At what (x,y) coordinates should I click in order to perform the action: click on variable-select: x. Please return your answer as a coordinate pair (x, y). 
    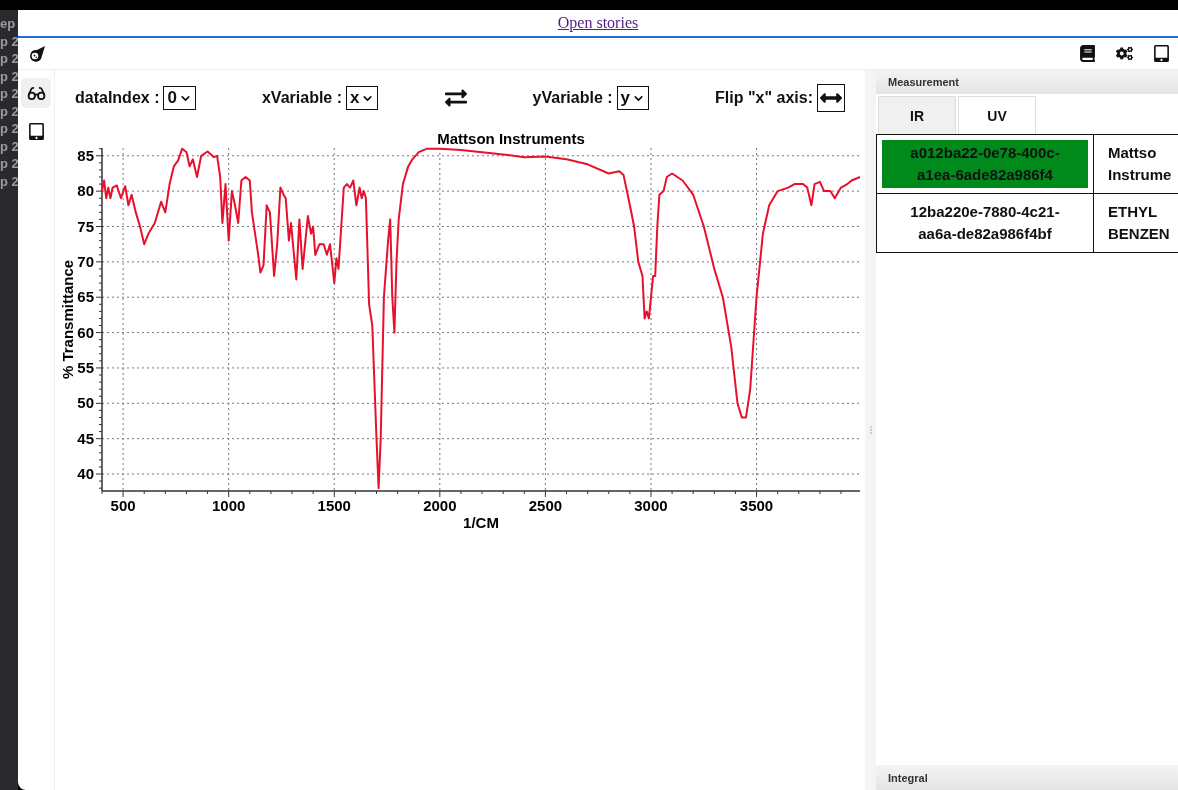
    Looking at the image, I should click on (362, 98).